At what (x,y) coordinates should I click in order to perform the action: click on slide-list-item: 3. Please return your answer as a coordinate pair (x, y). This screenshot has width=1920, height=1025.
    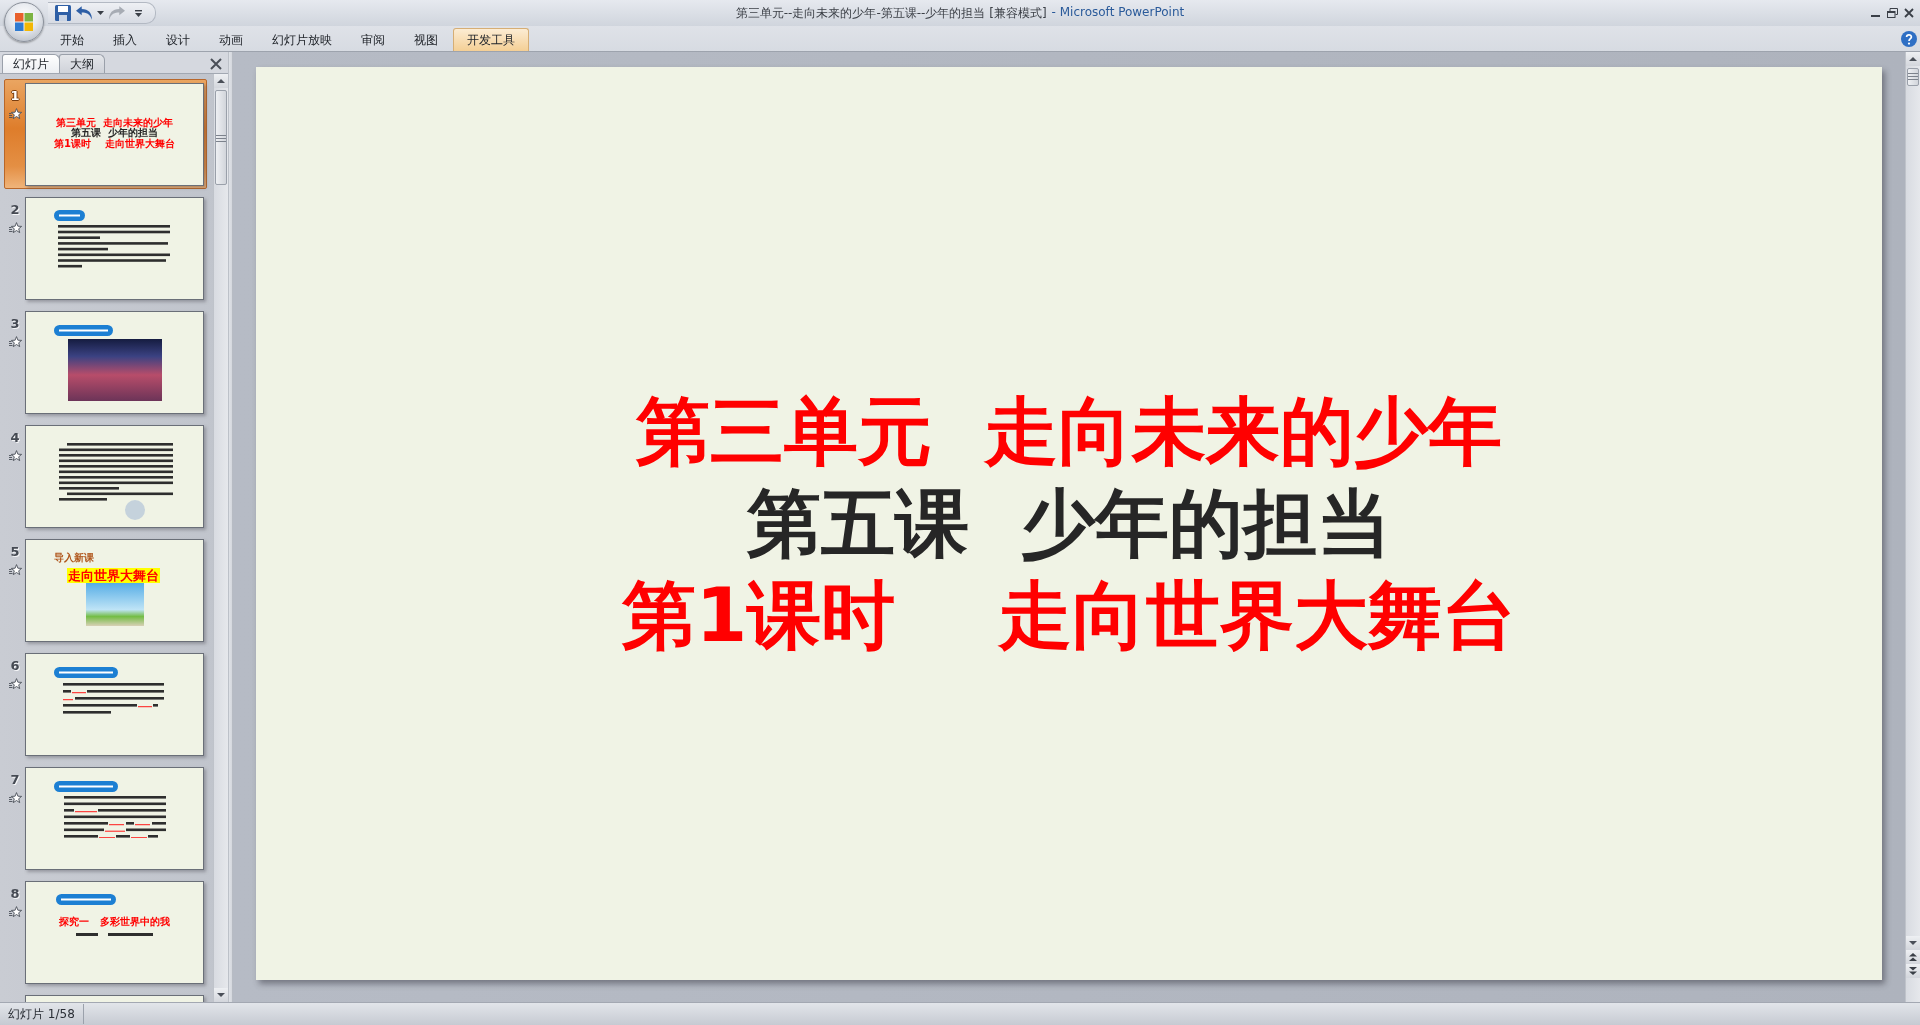
    Looking at the image, I should click on (105, 362).